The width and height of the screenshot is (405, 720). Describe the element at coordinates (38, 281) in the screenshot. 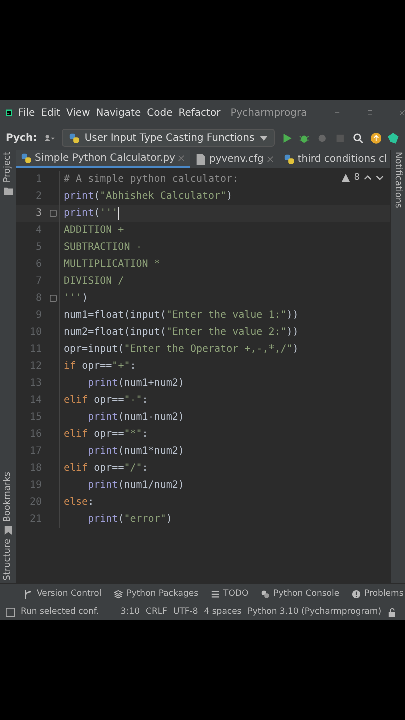

I see `line-number: 7` at that location.